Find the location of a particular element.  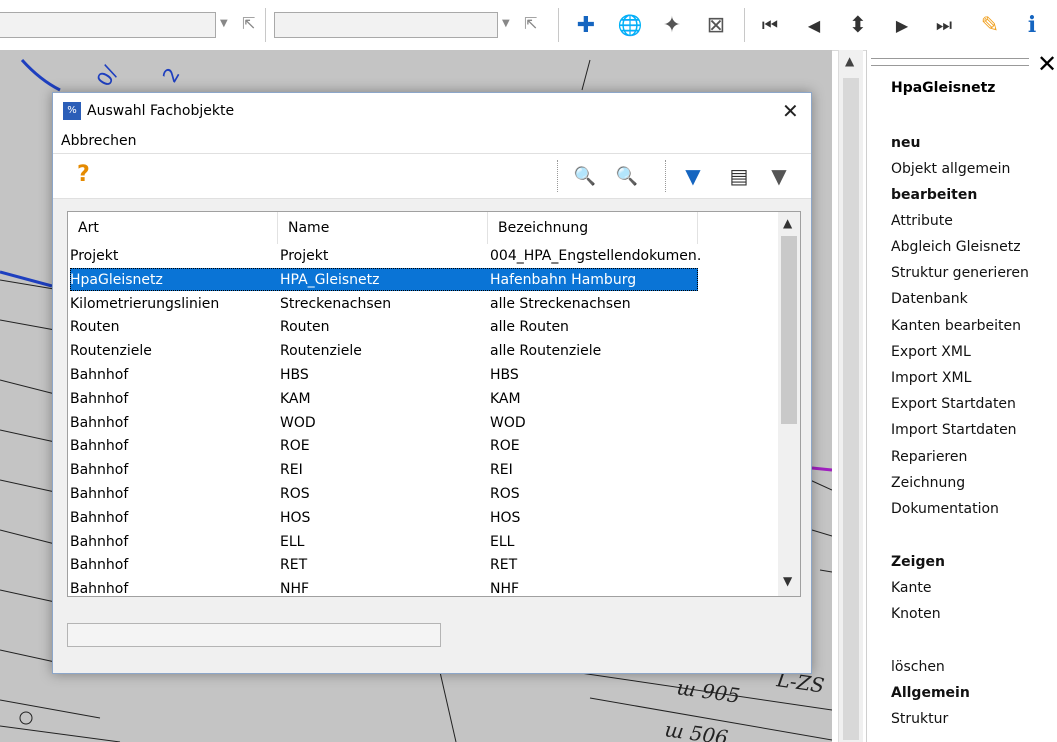

cell-name: Routenziele is located at coordinates (321, 351).